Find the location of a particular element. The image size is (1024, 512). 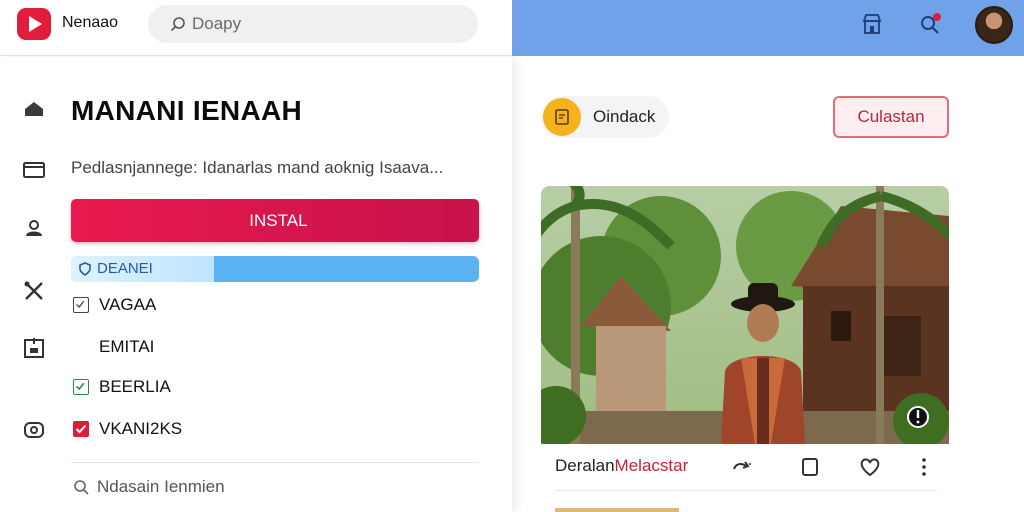

checkbox-unchecked is located at coordinates (81, 305).